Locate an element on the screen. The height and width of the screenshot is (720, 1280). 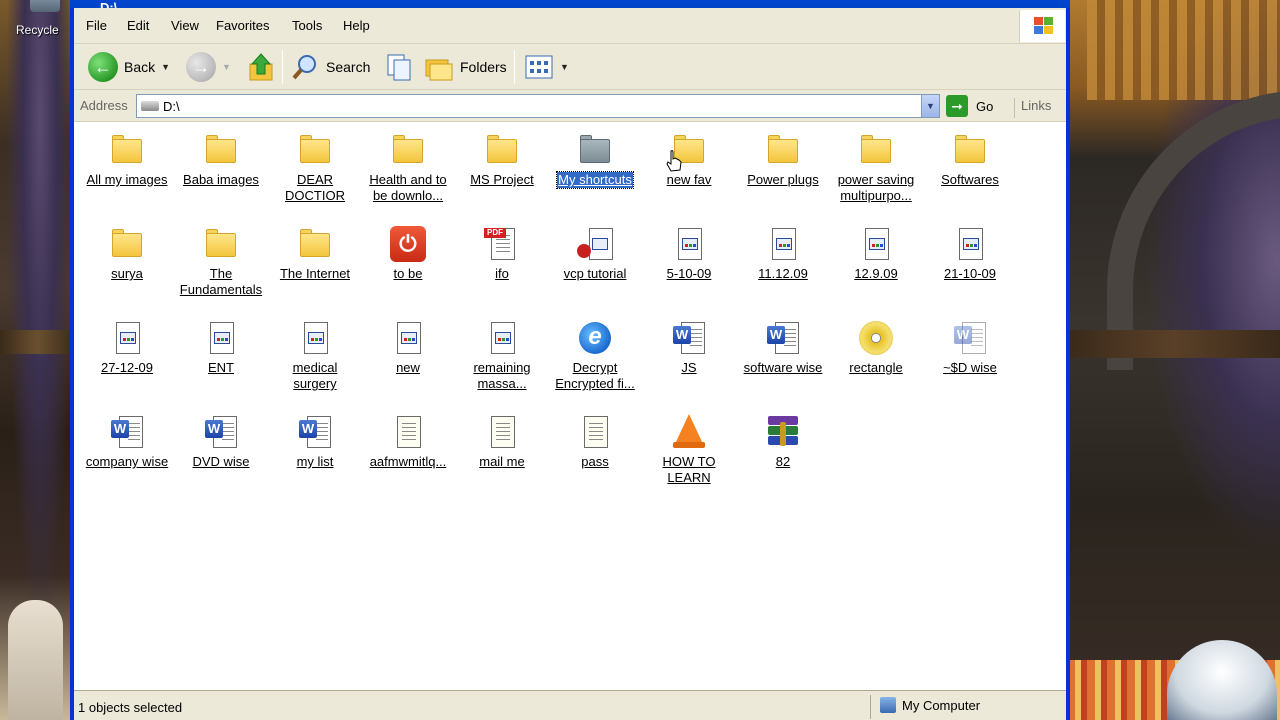
menu-view: View is located at coordinates (185, 25).